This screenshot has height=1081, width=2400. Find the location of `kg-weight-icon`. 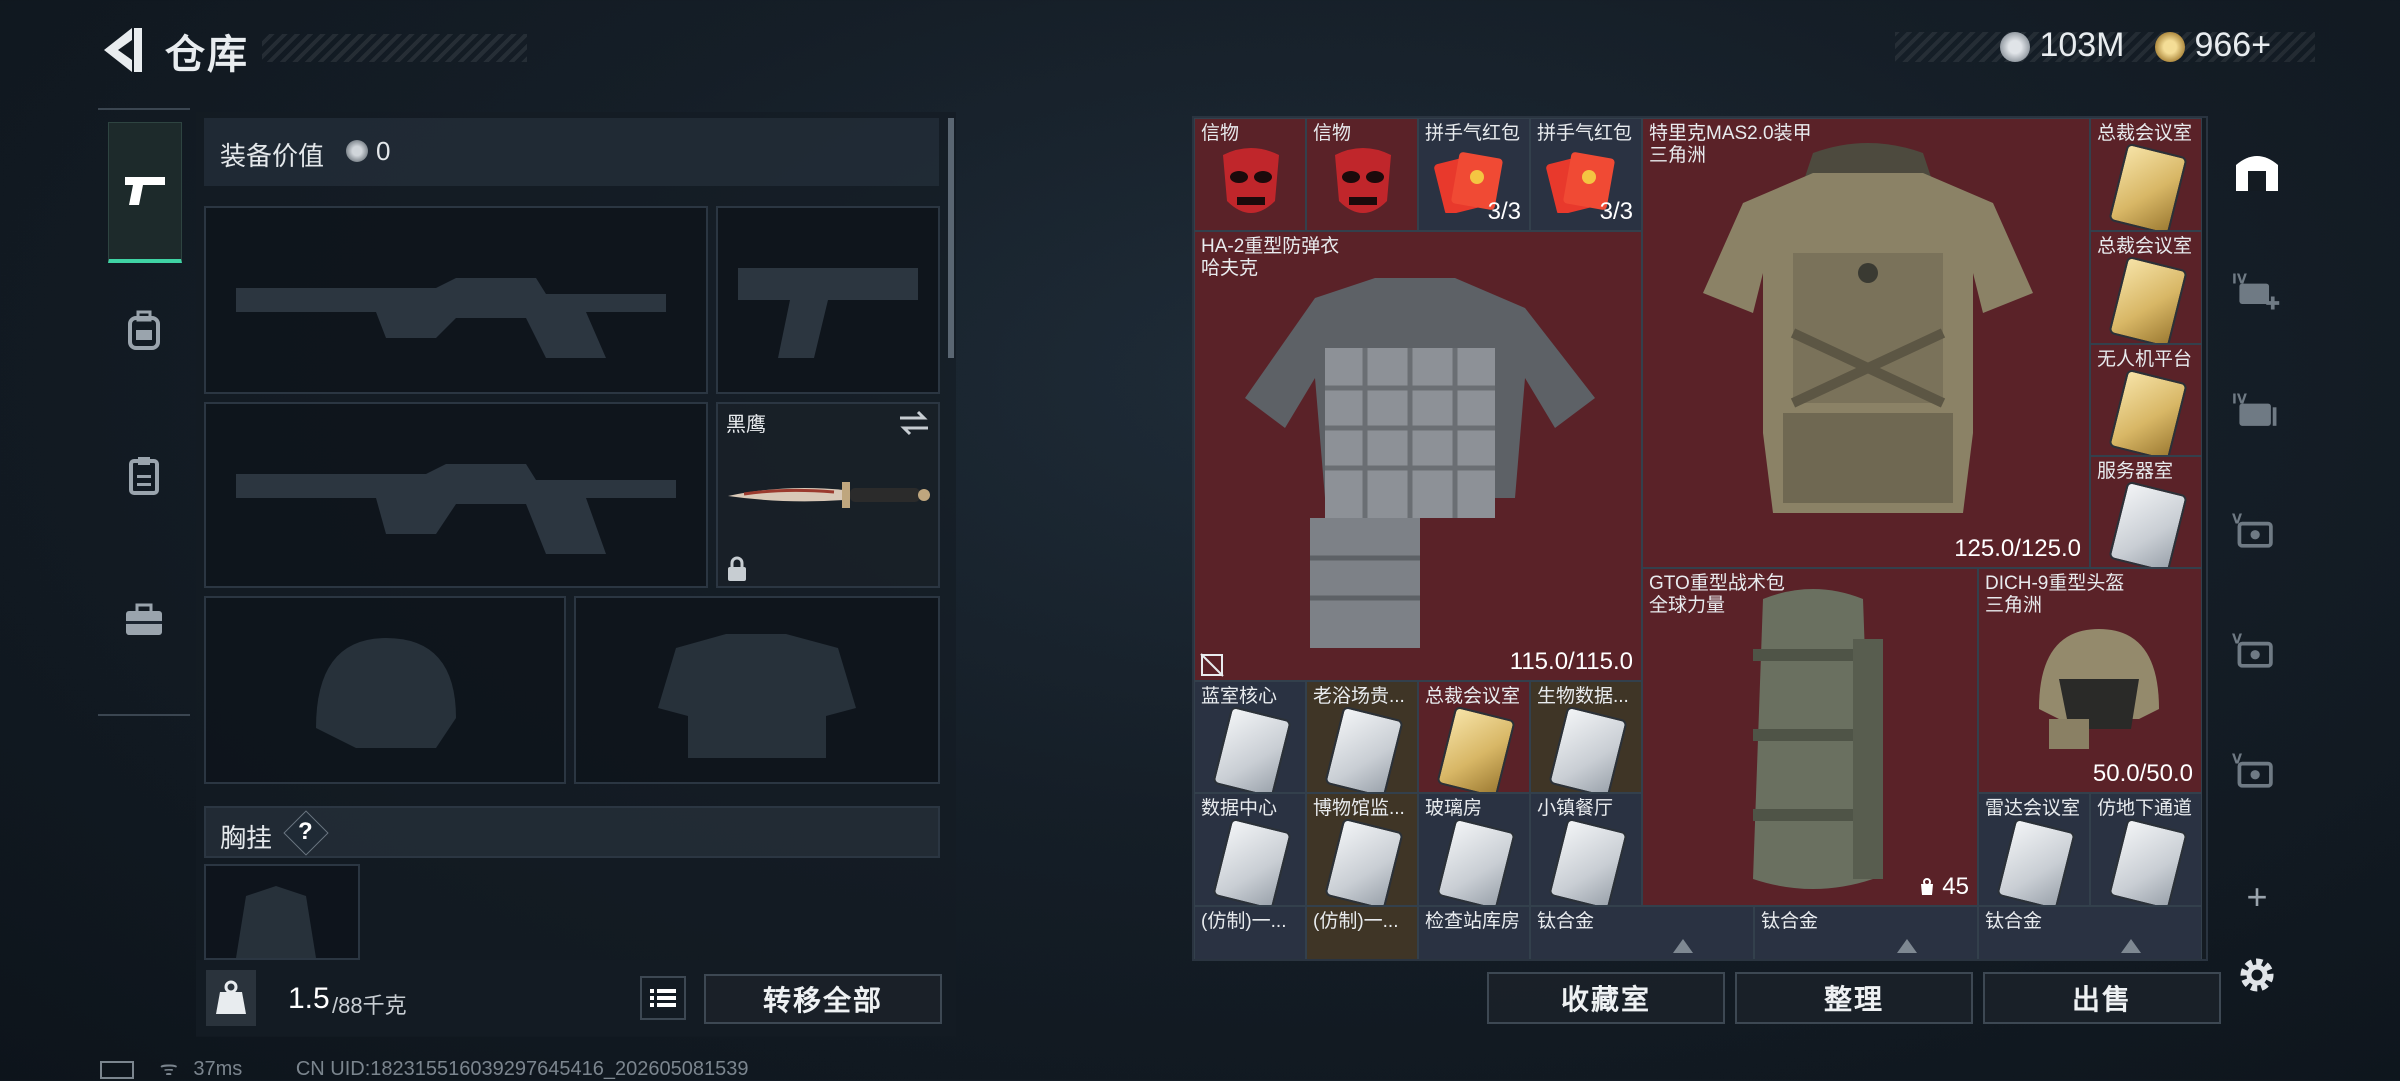

kg-weight-icon is located at coordinates (231, 997).